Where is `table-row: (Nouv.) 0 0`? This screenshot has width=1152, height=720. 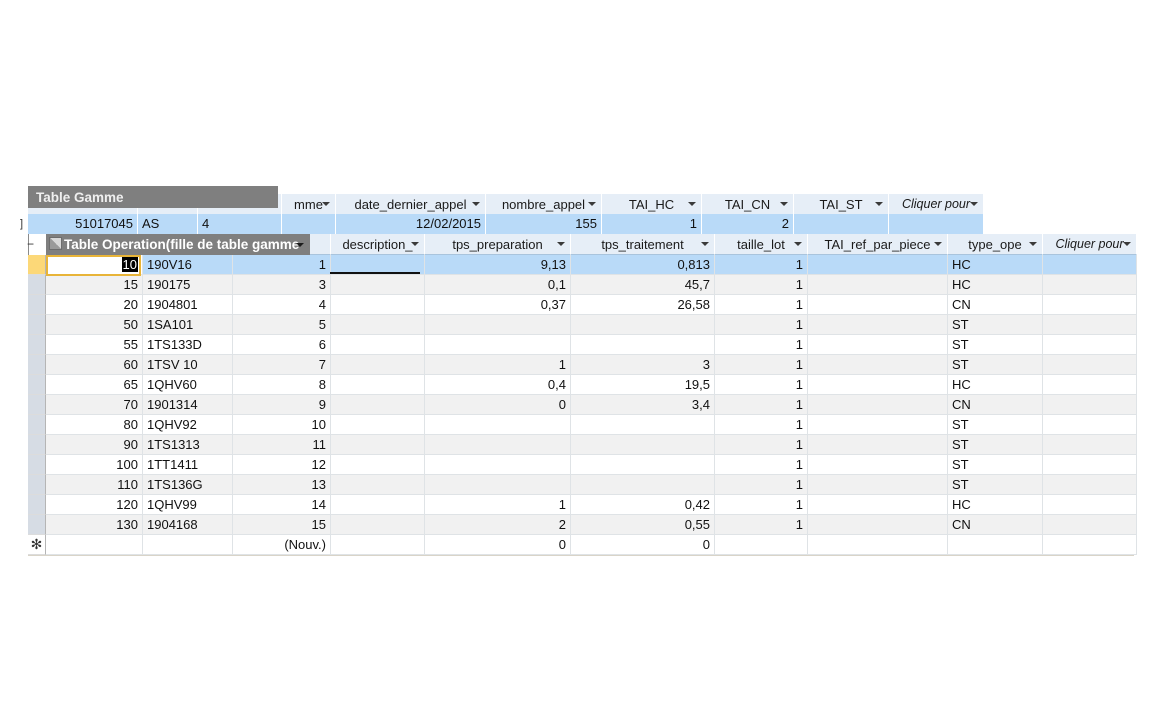
table-row: (Nouv.) 0 0 is located at coordinates (591, 545).